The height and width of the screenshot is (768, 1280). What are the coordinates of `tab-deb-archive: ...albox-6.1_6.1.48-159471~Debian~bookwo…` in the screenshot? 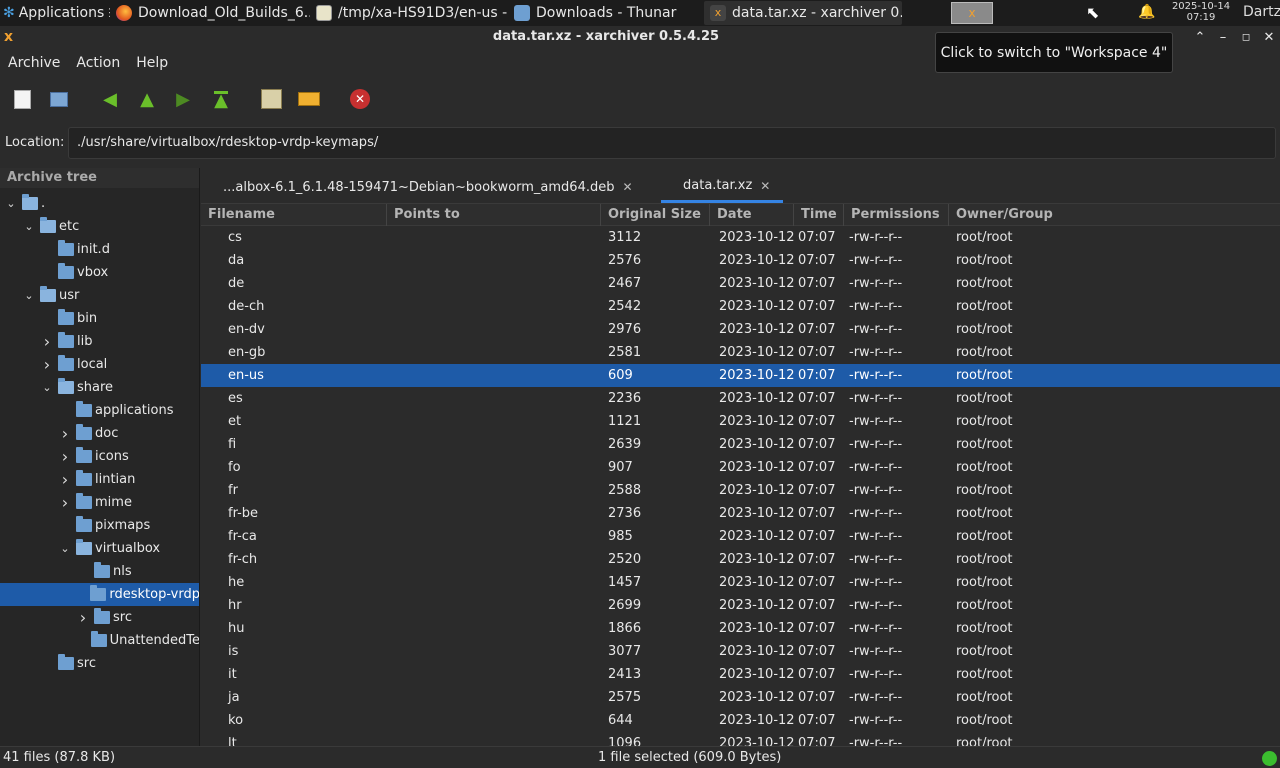 It's located at (431, 187).